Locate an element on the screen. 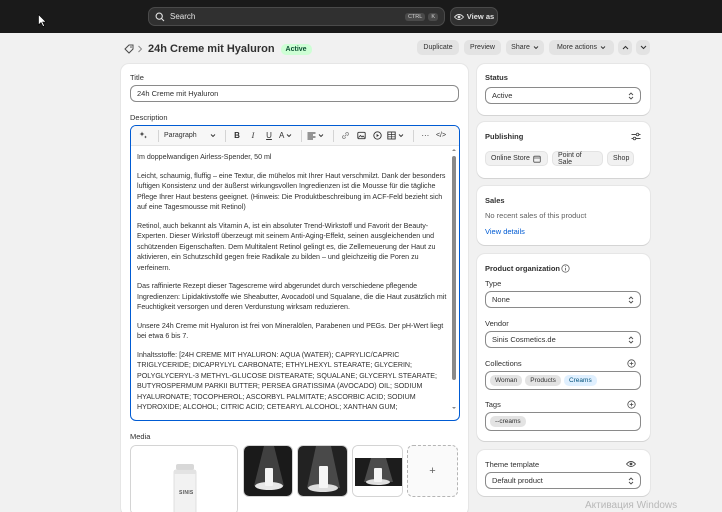 The width and height of the screenshot is (722, 512). product-brand-label: SINIS is located at coordinates (186, 493).